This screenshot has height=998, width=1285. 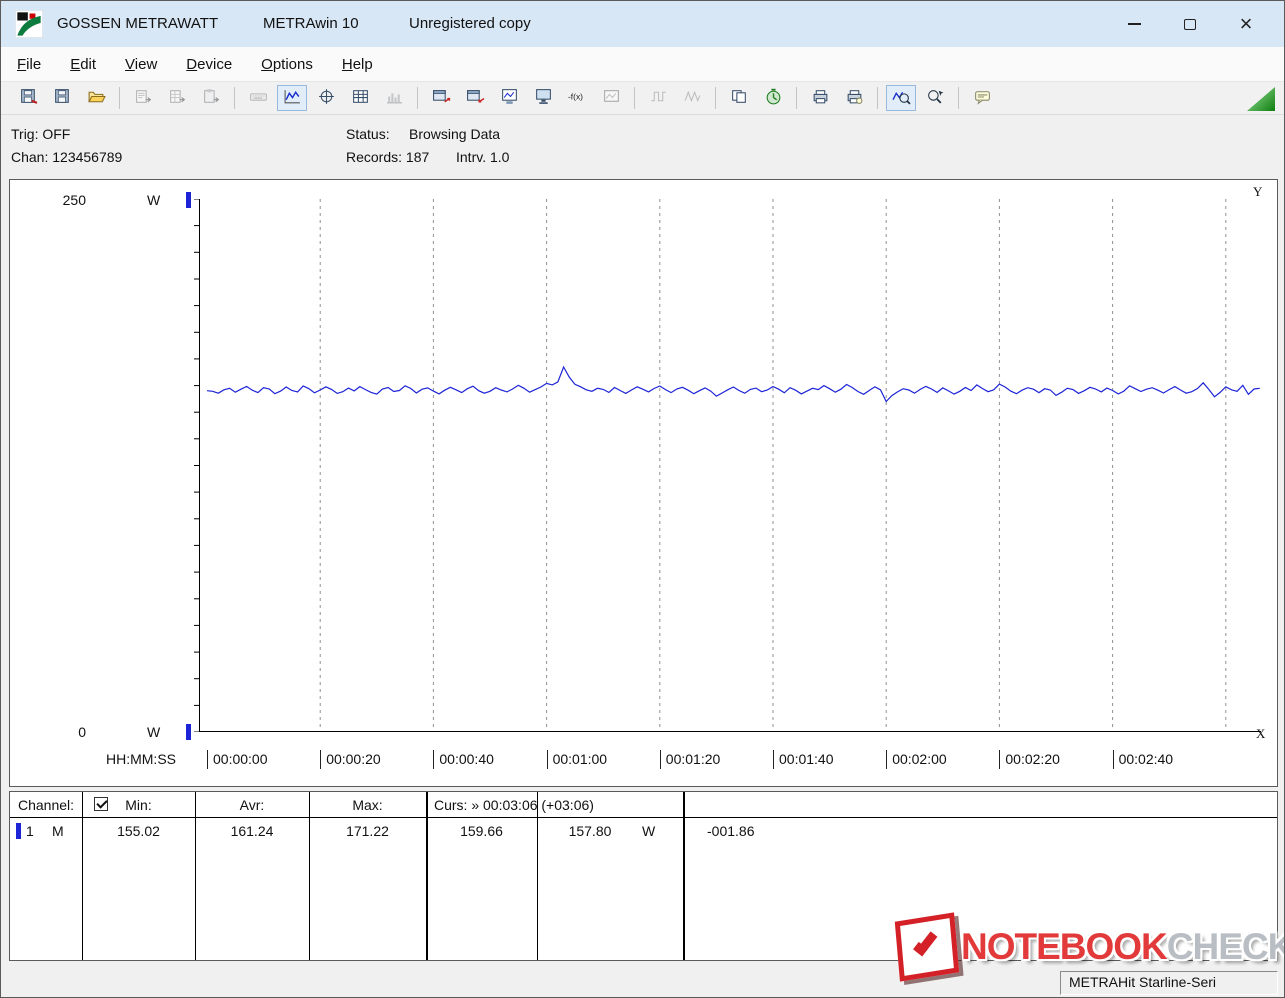 I want to click on status-label: Status:, so click(x=368, y=134).